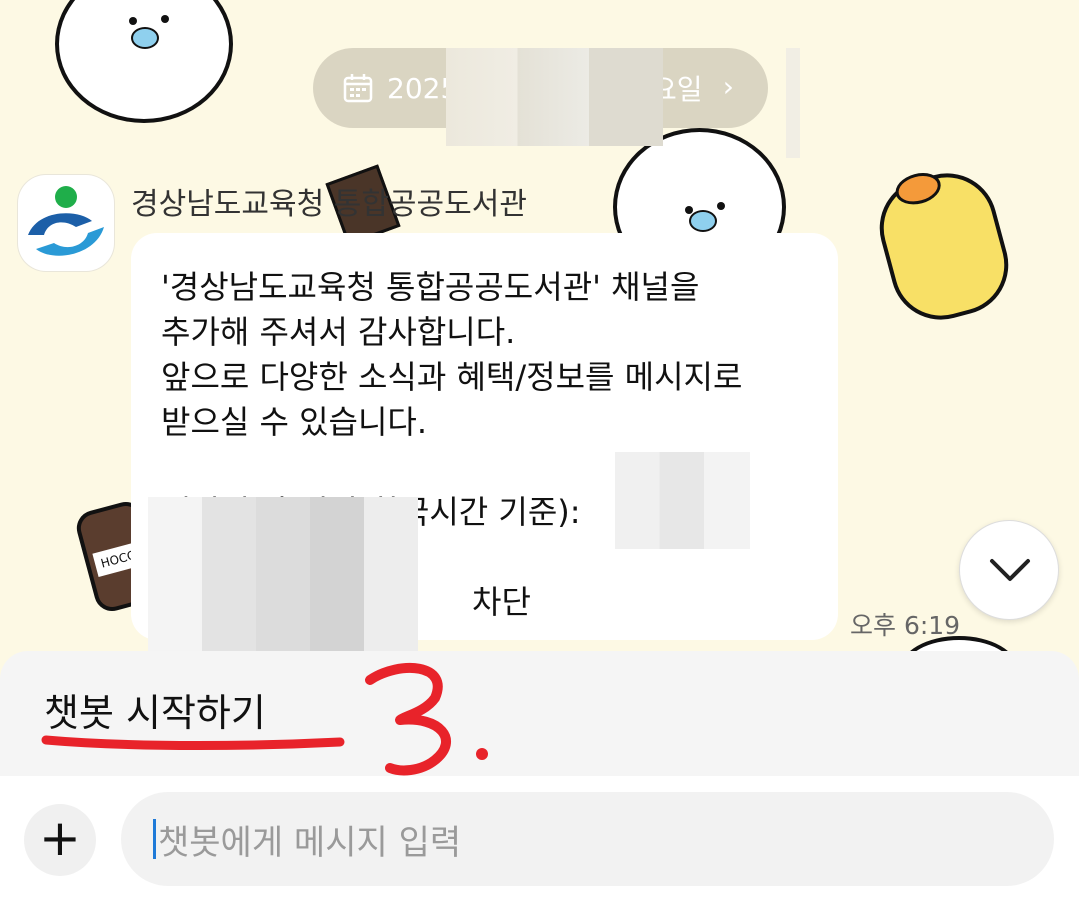  I want to click on library-logo-icon, so click(66, 221).